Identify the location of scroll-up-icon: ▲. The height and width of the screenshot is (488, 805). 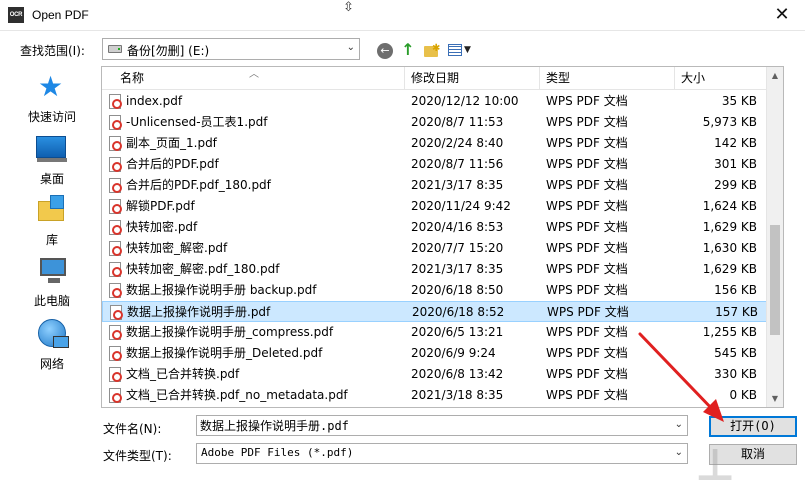
(775, 75).